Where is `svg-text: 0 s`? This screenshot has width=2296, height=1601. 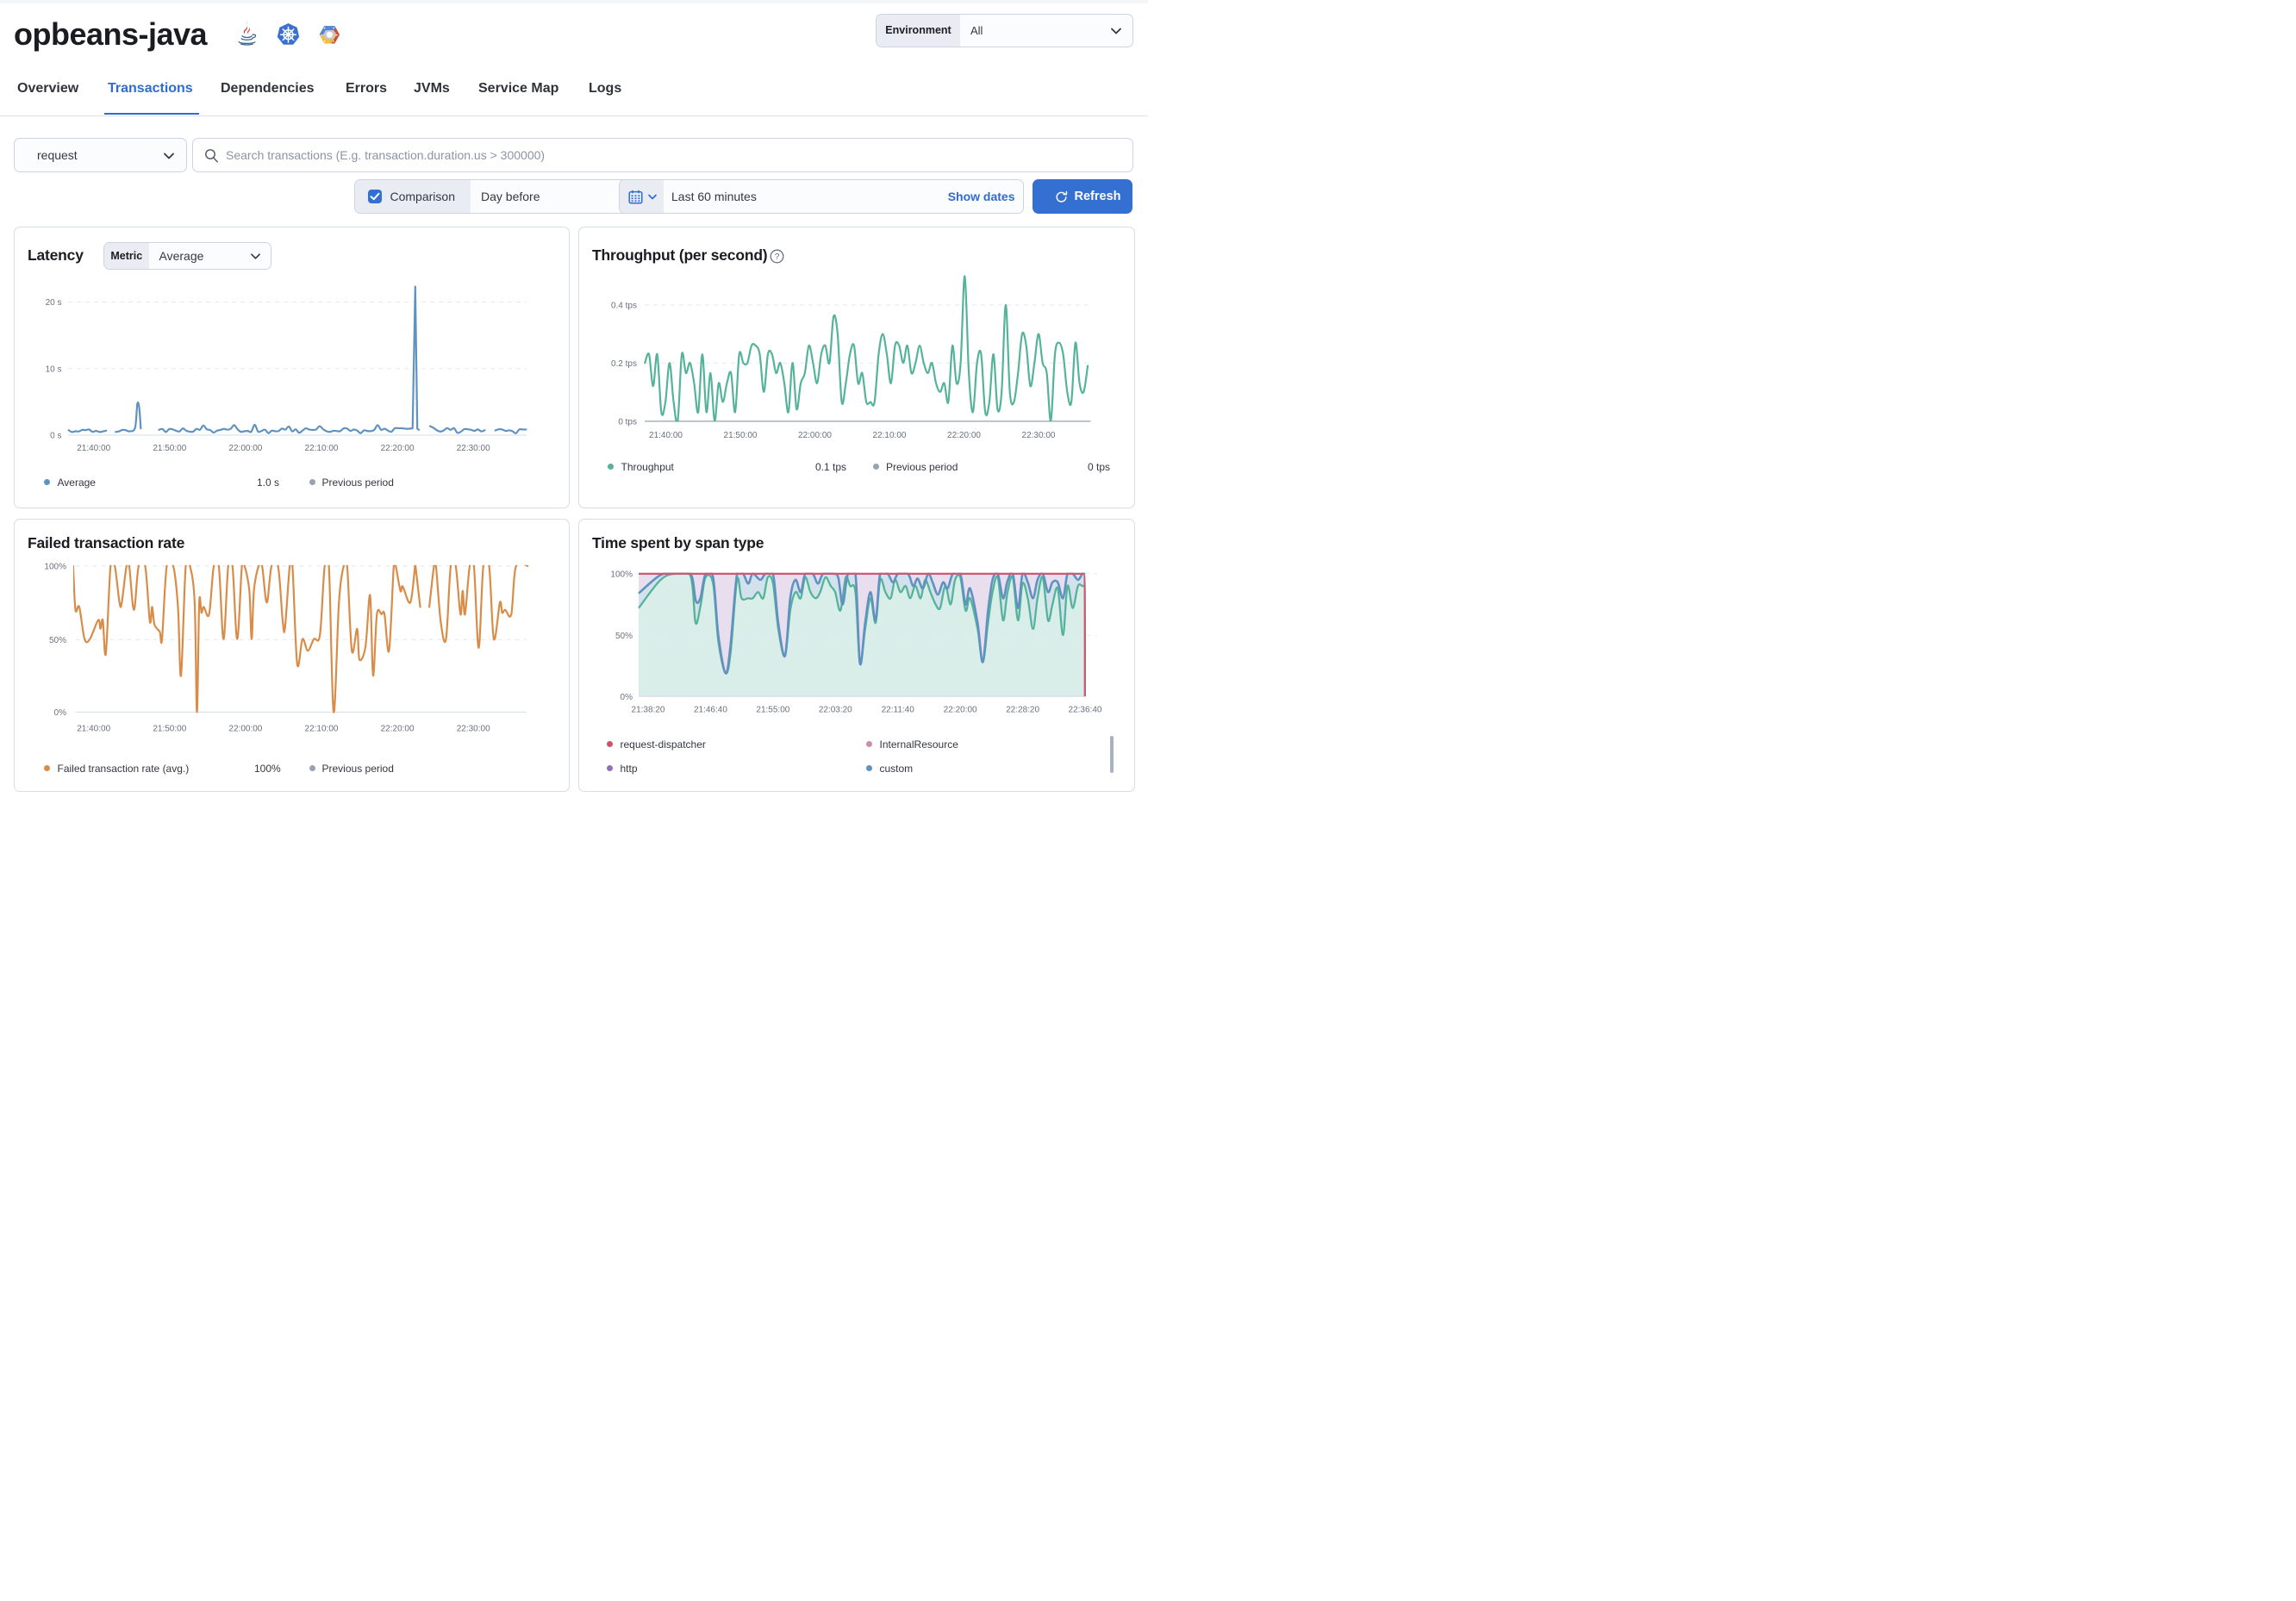 svg-text: 0 s is located at coordinates (56, 436).